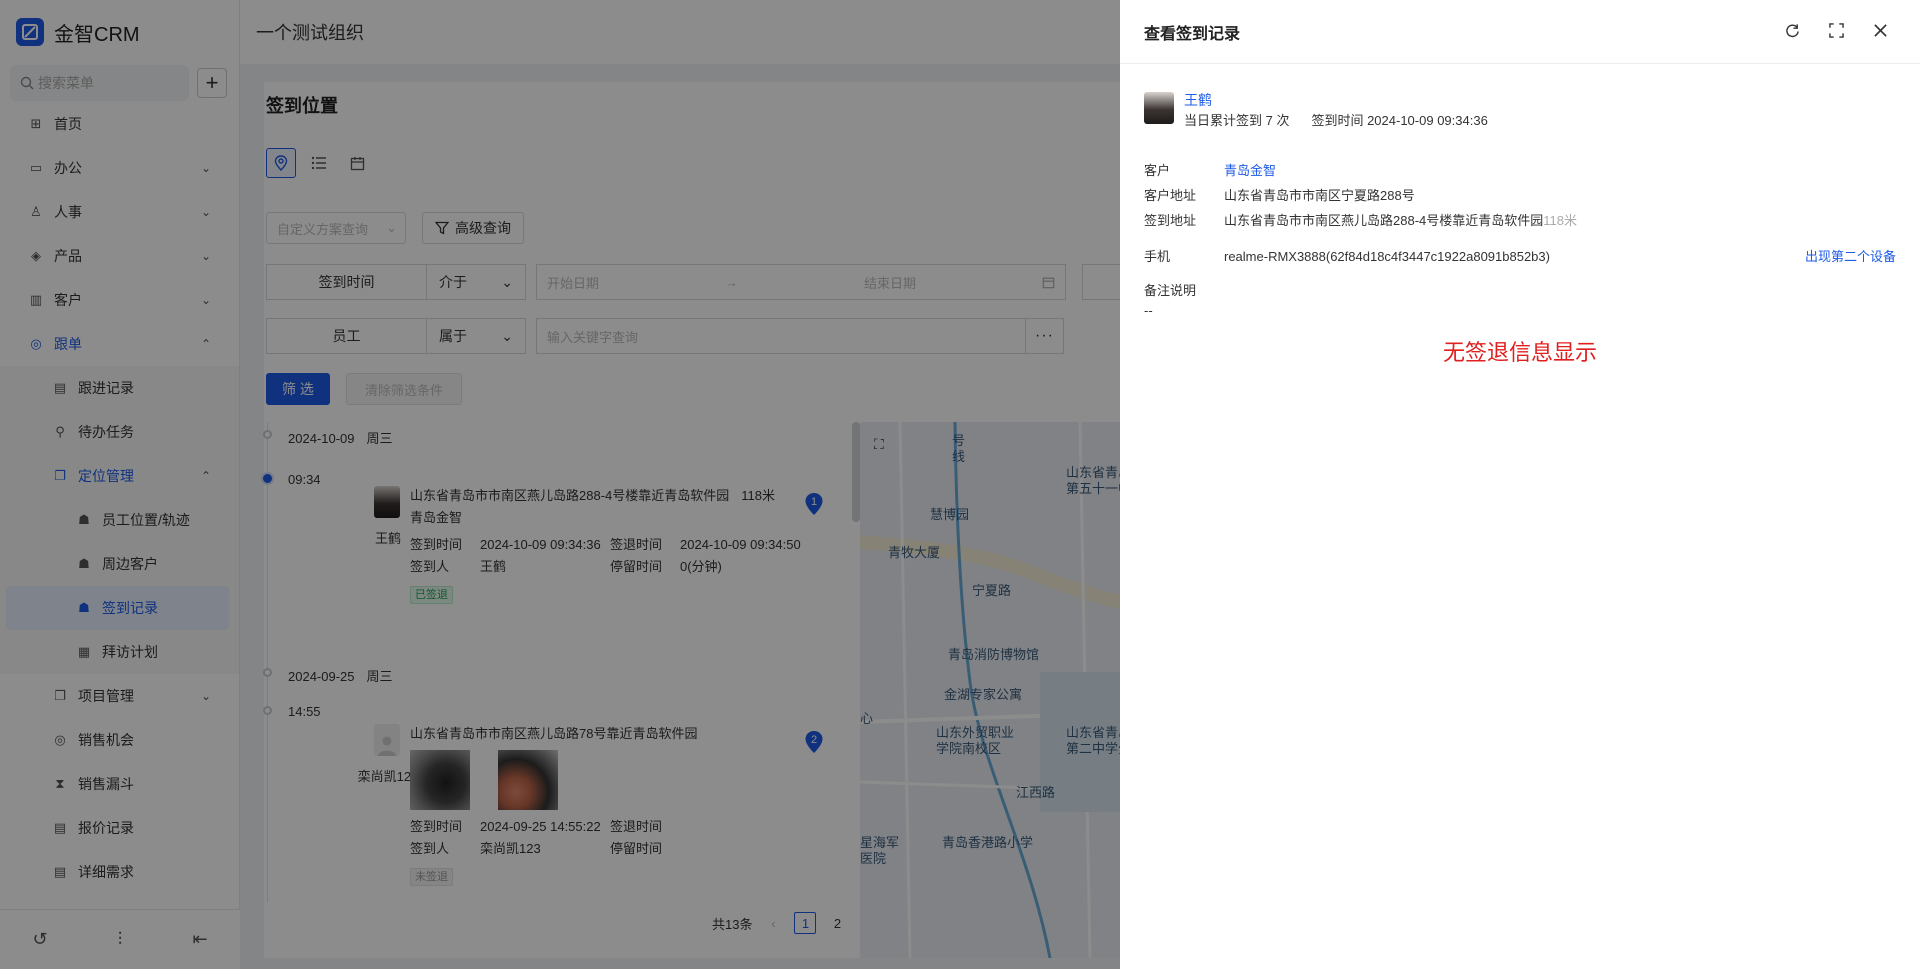  Describe the element at coordinates (1279, 195) in the screenshot. I see `field-customer-address: 客户地址 山东省青岛市市南区宁夏路288号` at that location.